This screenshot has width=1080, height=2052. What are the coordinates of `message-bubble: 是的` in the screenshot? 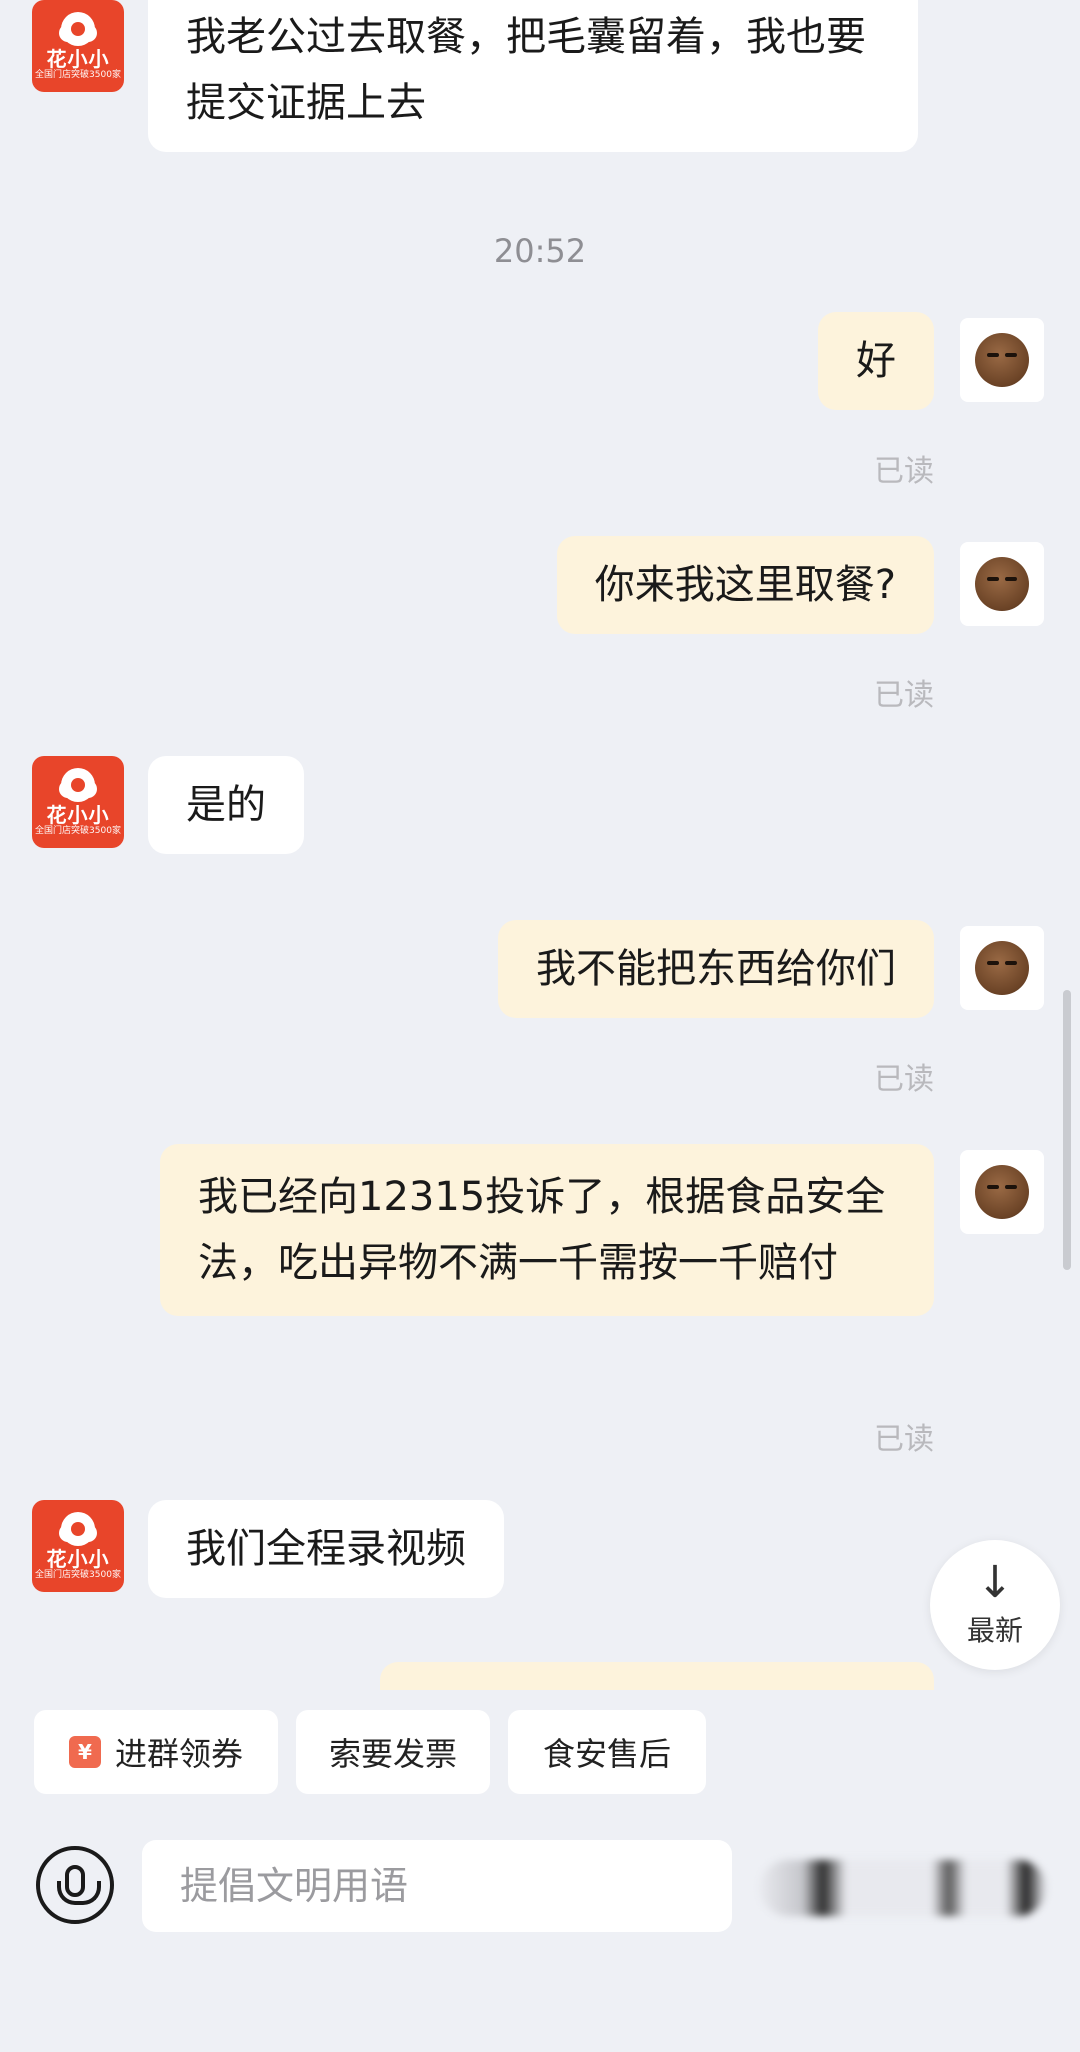 It's located at (226, 805).